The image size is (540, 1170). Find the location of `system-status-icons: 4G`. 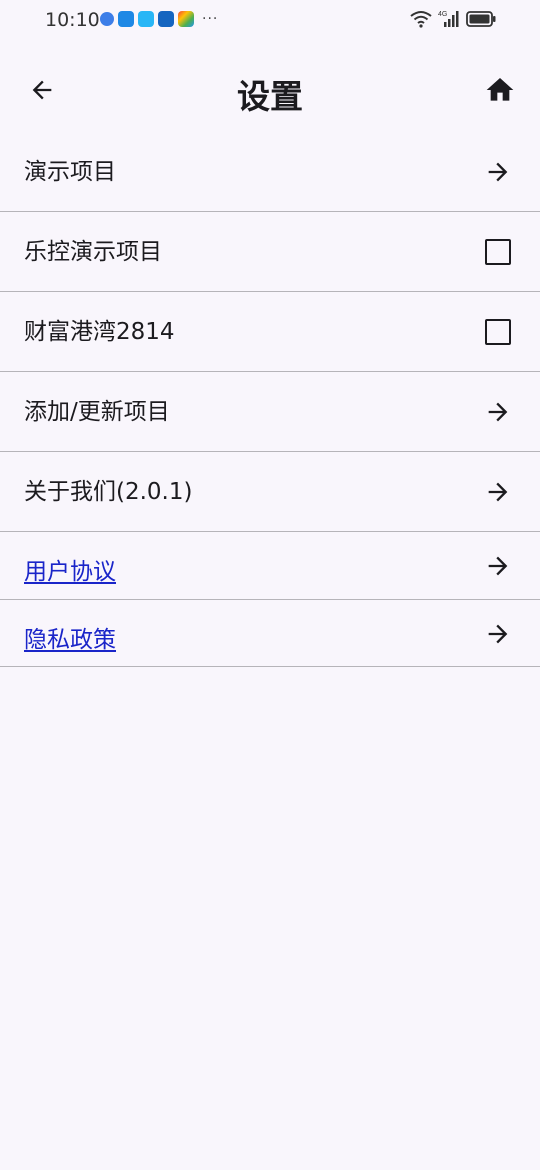

system-status-icons: 4G is located at coordinates (453, 19).